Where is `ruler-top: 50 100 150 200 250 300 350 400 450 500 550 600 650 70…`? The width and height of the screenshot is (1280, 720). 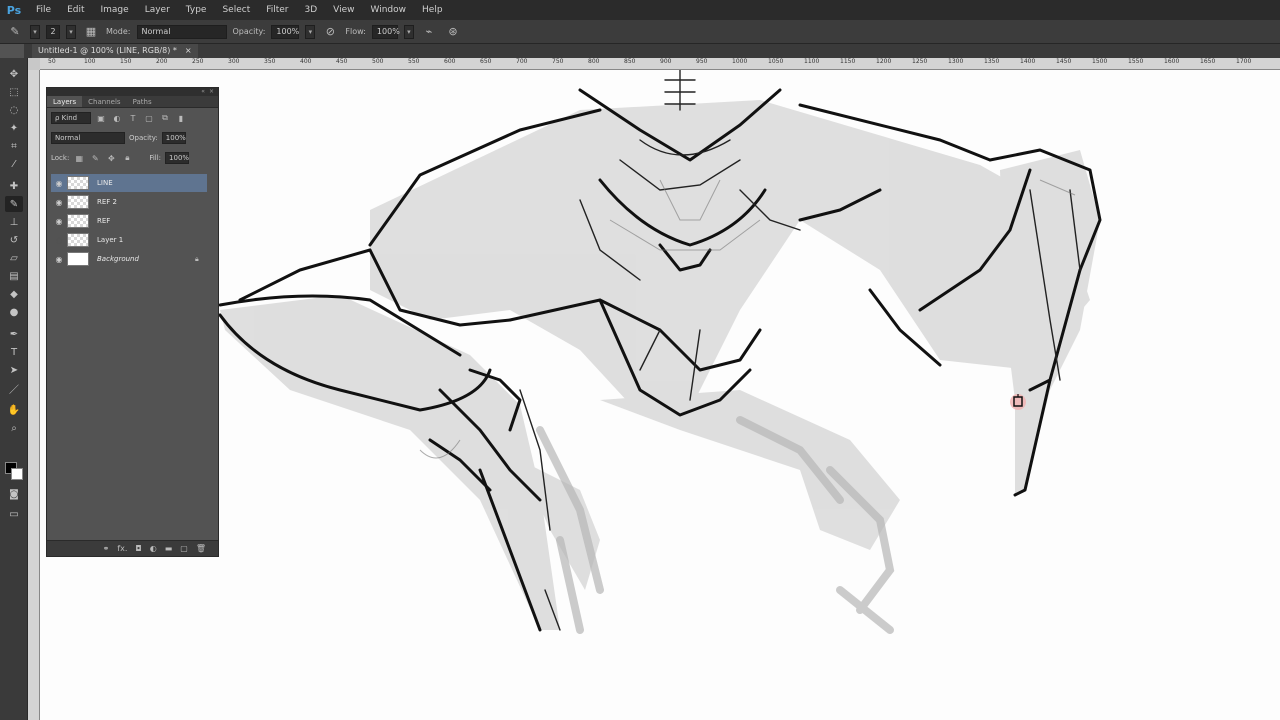
ruler-top: 50 100 150 200 250 300 350 400 450 500 550 600 650 70… is located at coordinates (660, 64).